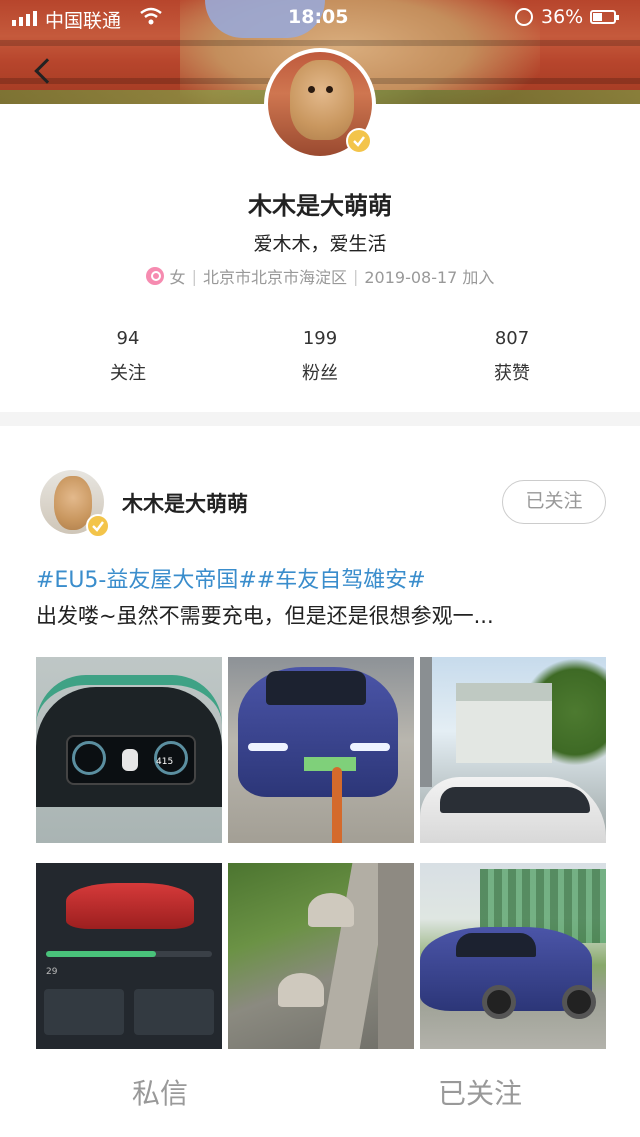  What do you see at coordinates (320, 104) in the screenshot?
I see `profile-avatar` at bounding box center [320, 104].